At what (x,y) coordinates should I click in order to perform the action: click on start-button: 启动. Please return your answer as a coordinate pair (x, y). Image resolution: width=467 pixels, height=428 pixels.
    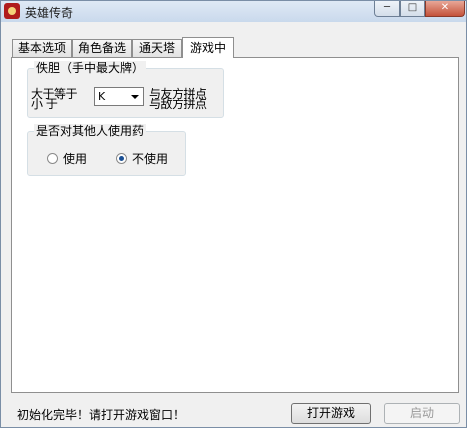
    Looking at the image, I should click on (422, 413).